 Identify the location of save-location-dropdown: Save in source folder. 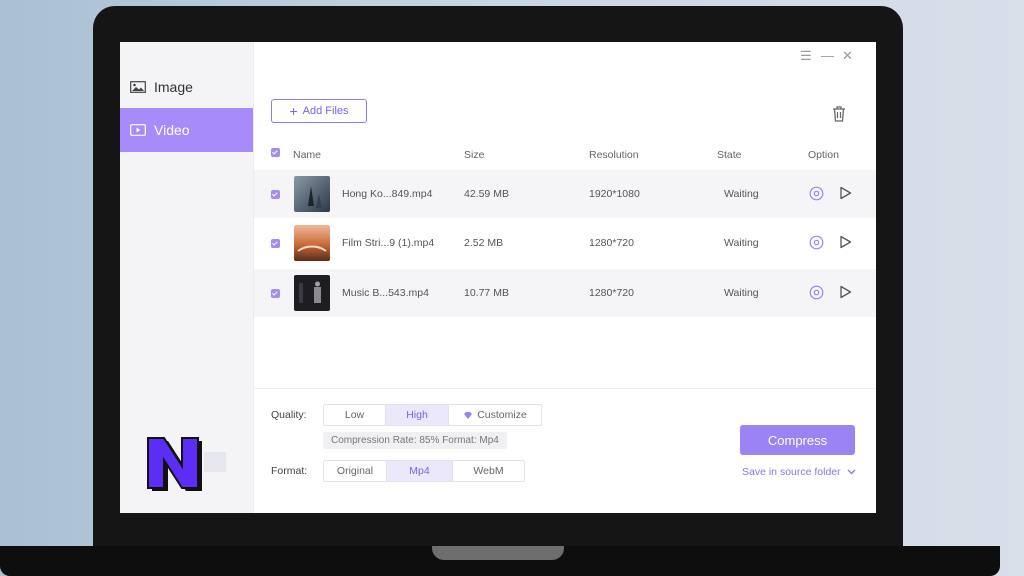
(799, 472).